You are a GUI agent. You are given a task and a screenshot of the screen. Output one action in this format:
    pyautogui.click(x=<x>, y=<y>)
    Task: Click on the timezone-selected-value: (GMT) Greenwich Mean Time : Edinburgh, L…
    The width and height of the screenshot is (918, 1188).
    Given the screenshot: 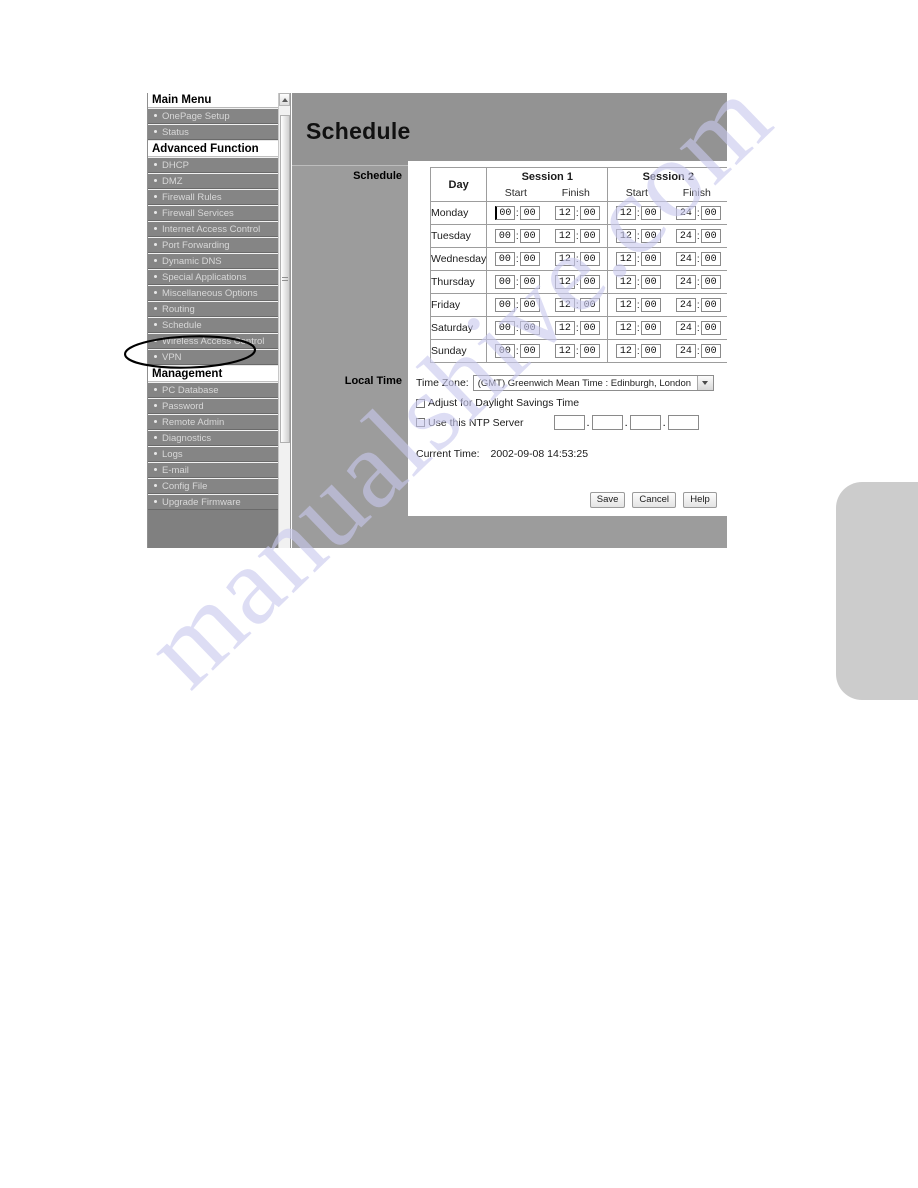 What is the action you would take?
    pyautogui.click(x=584, y=383)
    